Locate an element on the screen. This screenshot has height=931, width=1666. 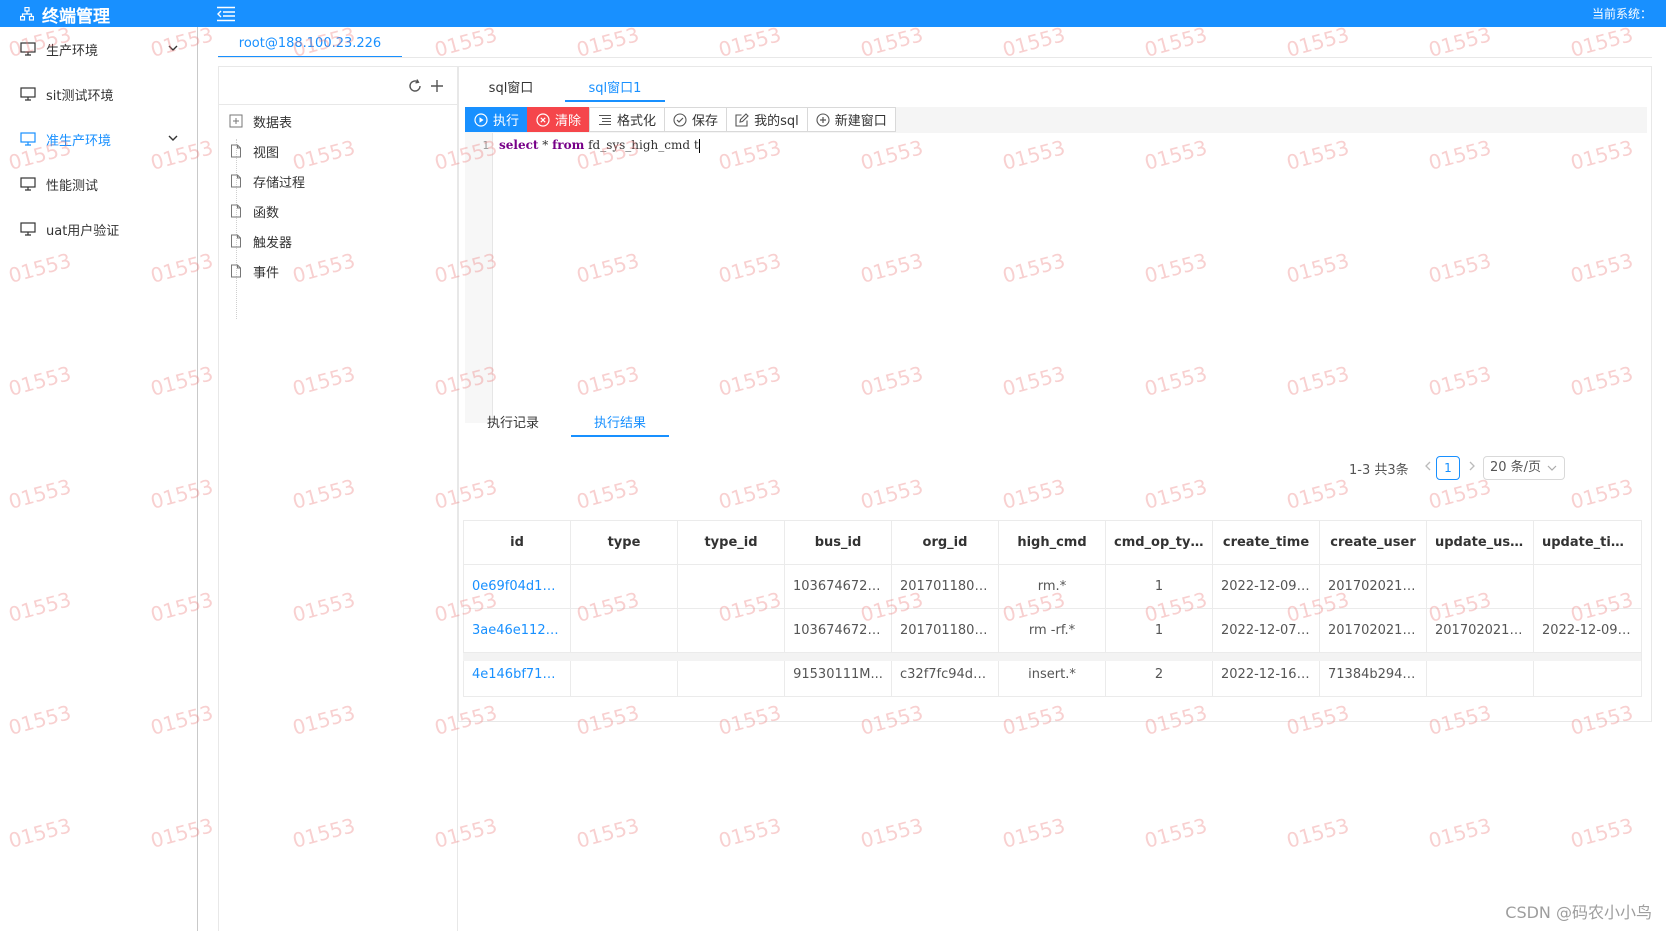
file-icon is located at coordinates (236, 211).